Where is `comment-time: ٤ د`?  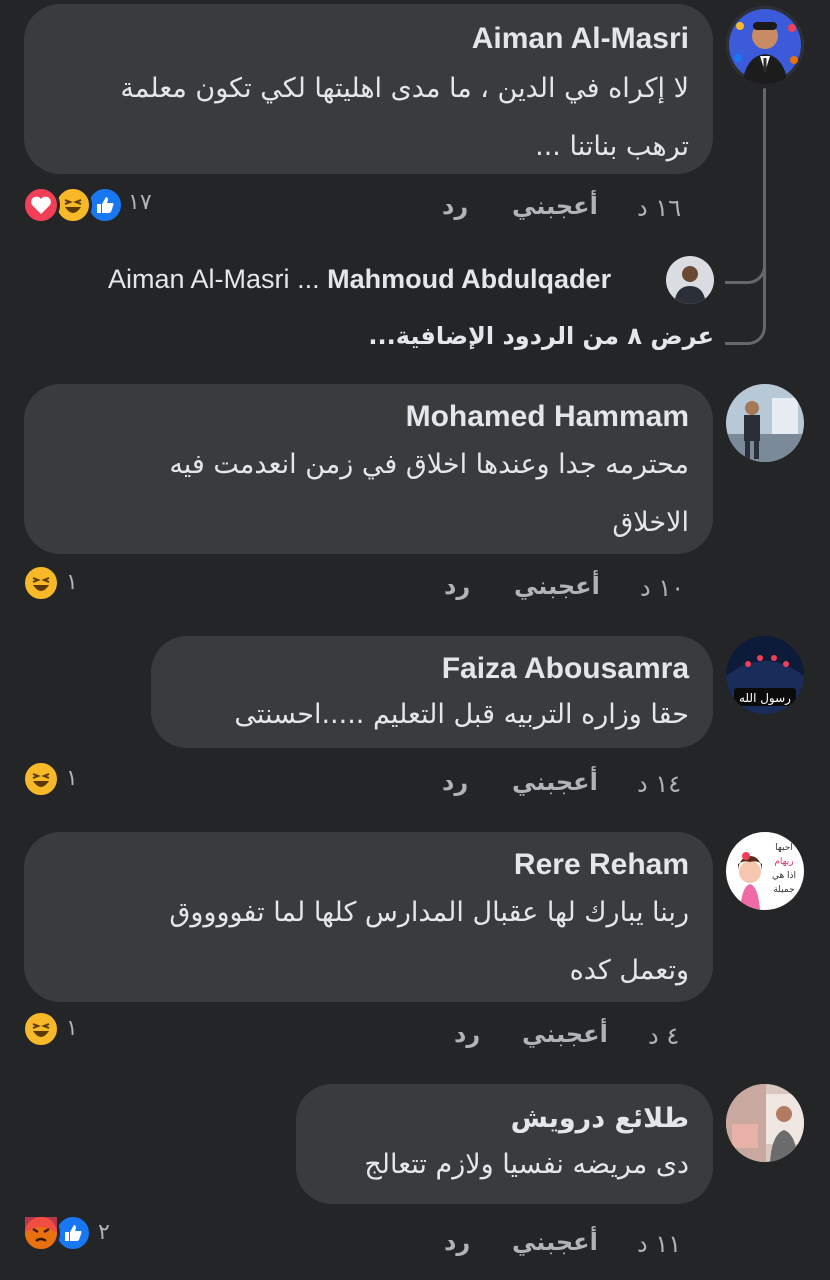
comment-time: ٤ د is located at coordinates (663, 1036).